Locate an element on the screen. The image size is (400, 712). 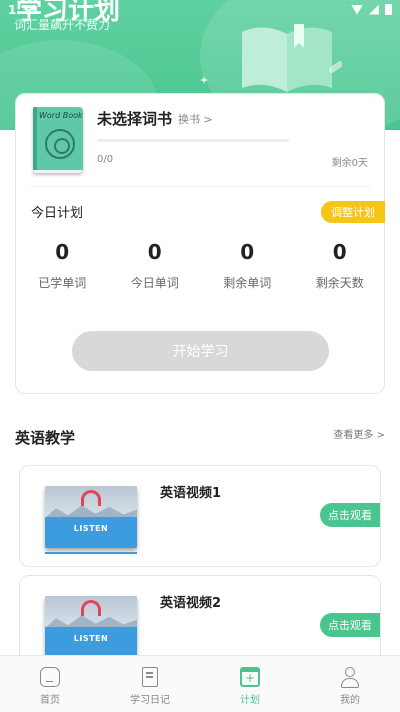
tab-me: 我的 is located at coordinates (350, 684).